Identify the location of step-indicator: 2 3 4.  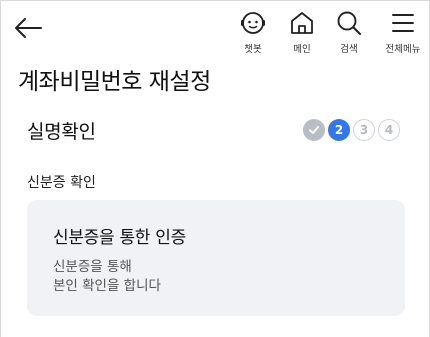
(351, 130).